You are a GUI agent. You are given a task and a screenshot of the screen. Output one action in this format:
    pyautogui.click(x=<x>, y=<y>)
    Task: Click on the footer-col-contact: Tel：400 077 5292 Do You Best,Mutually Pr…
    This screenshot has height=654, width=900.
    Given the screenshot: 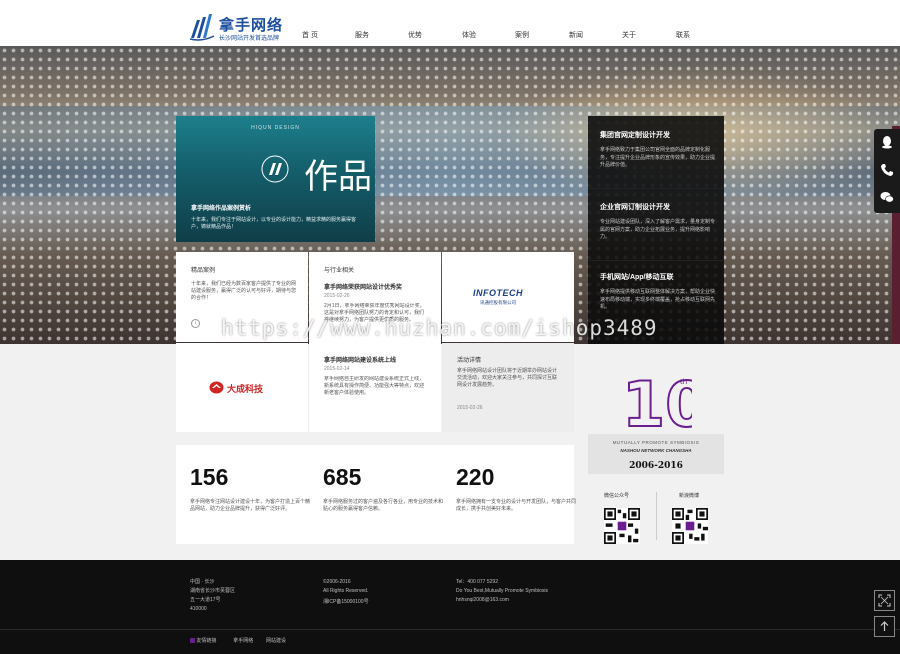 What is the action you would take?
    pyautogui.click(x=502, y=591)
    